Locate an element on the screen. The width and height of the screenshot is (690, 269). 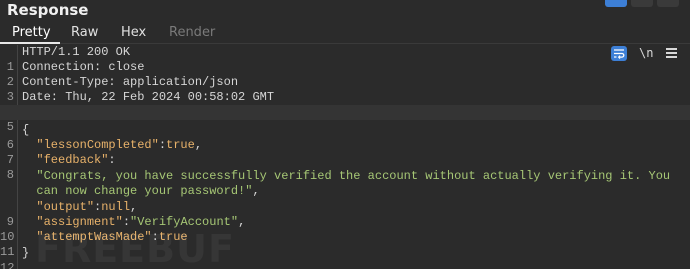
code-line: 2 Connection: close is located at coordinates (345, 74).